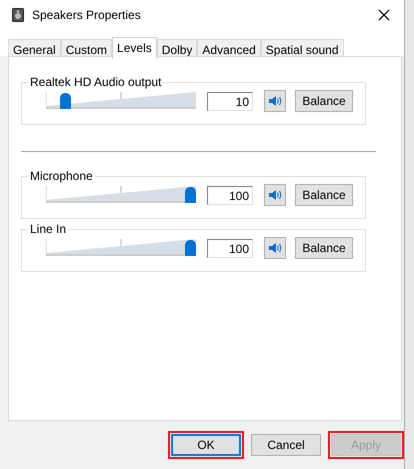 The image size is (414, 469). Describe the element at coordinates (96, 82) in the screenshot. I see `group-label: Realtek HD Audio output` at that location.